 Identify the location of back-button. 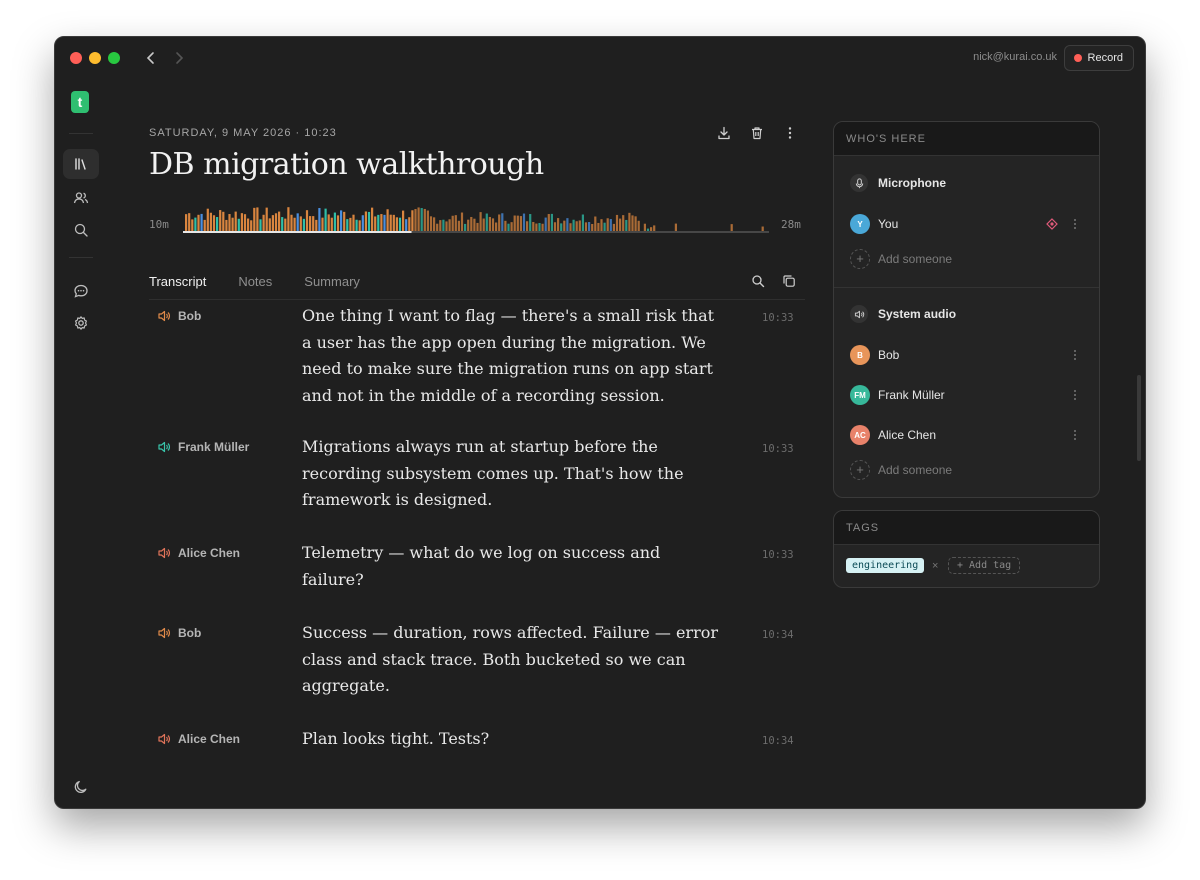
(151, 58).